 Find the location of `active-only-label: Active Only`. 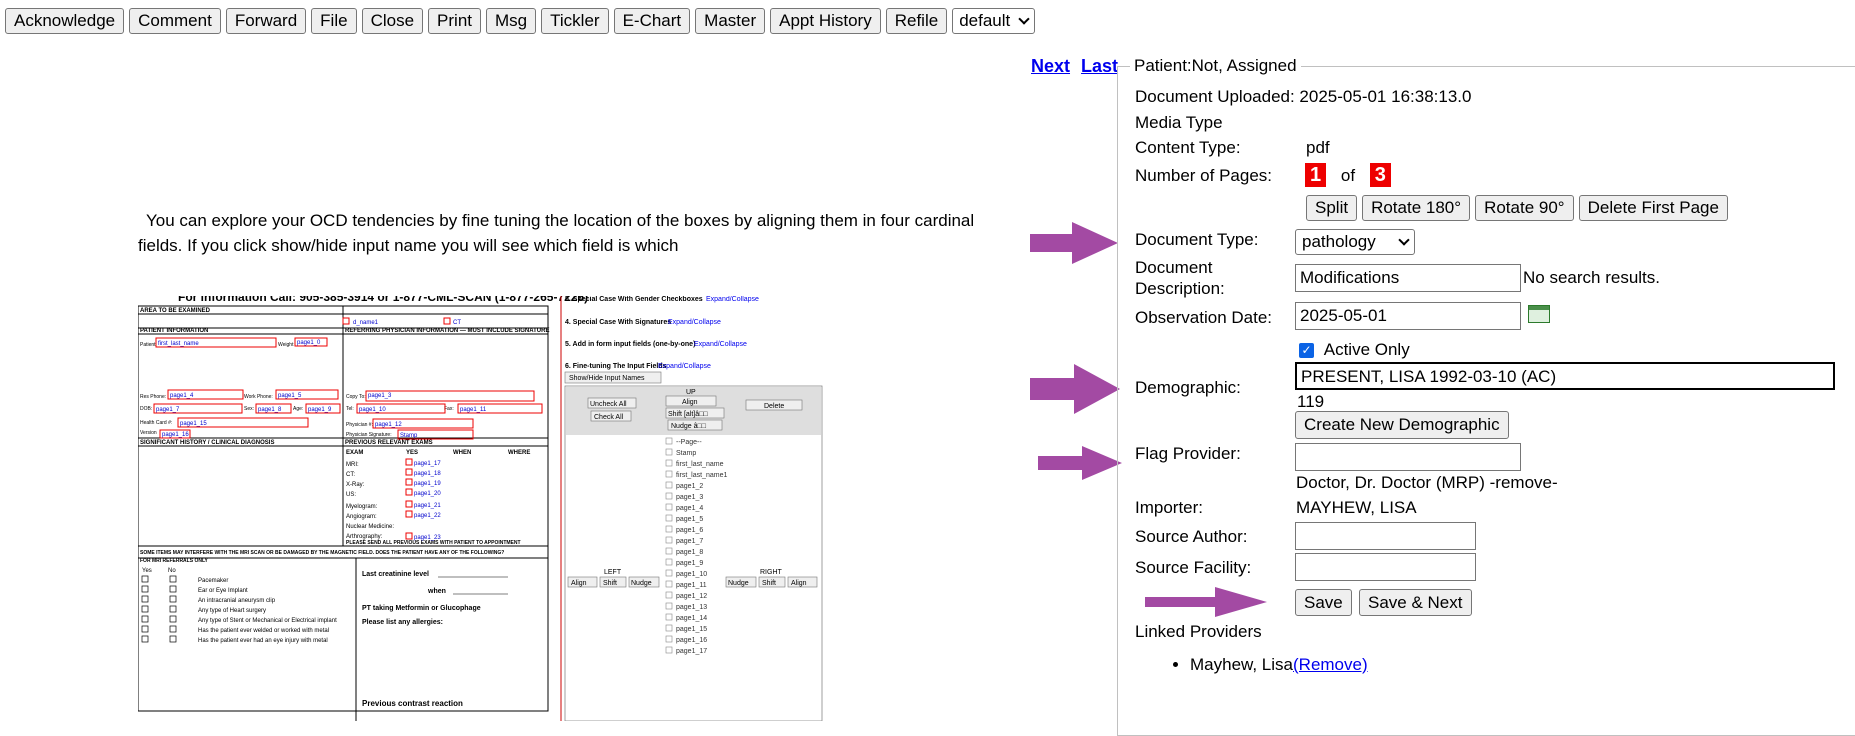

active-only-label: Active Only is located at coordinates (1366, 349).